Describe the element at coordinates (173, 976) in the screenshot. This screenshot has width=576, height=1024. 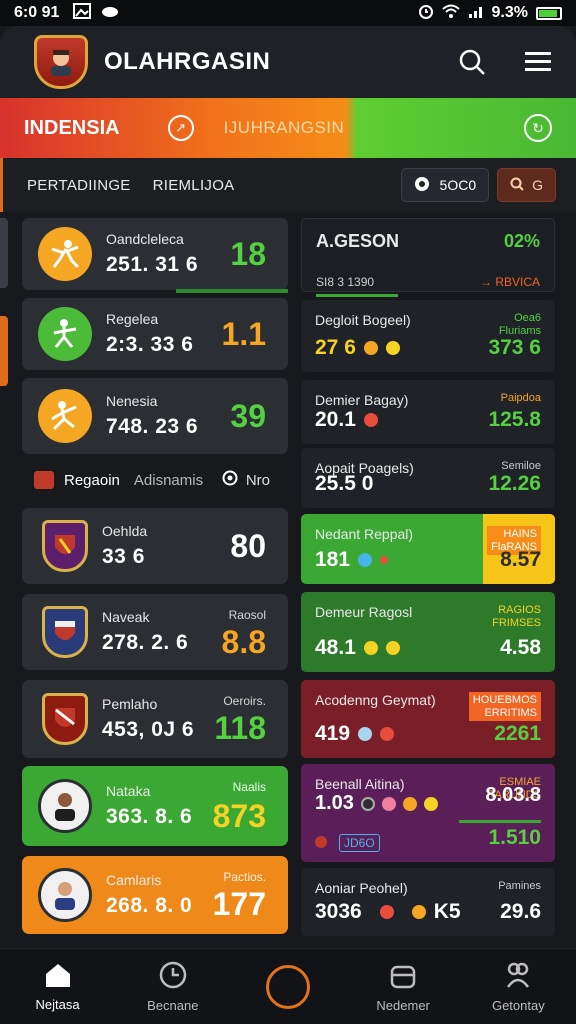
I see `clock-icon` at that location.